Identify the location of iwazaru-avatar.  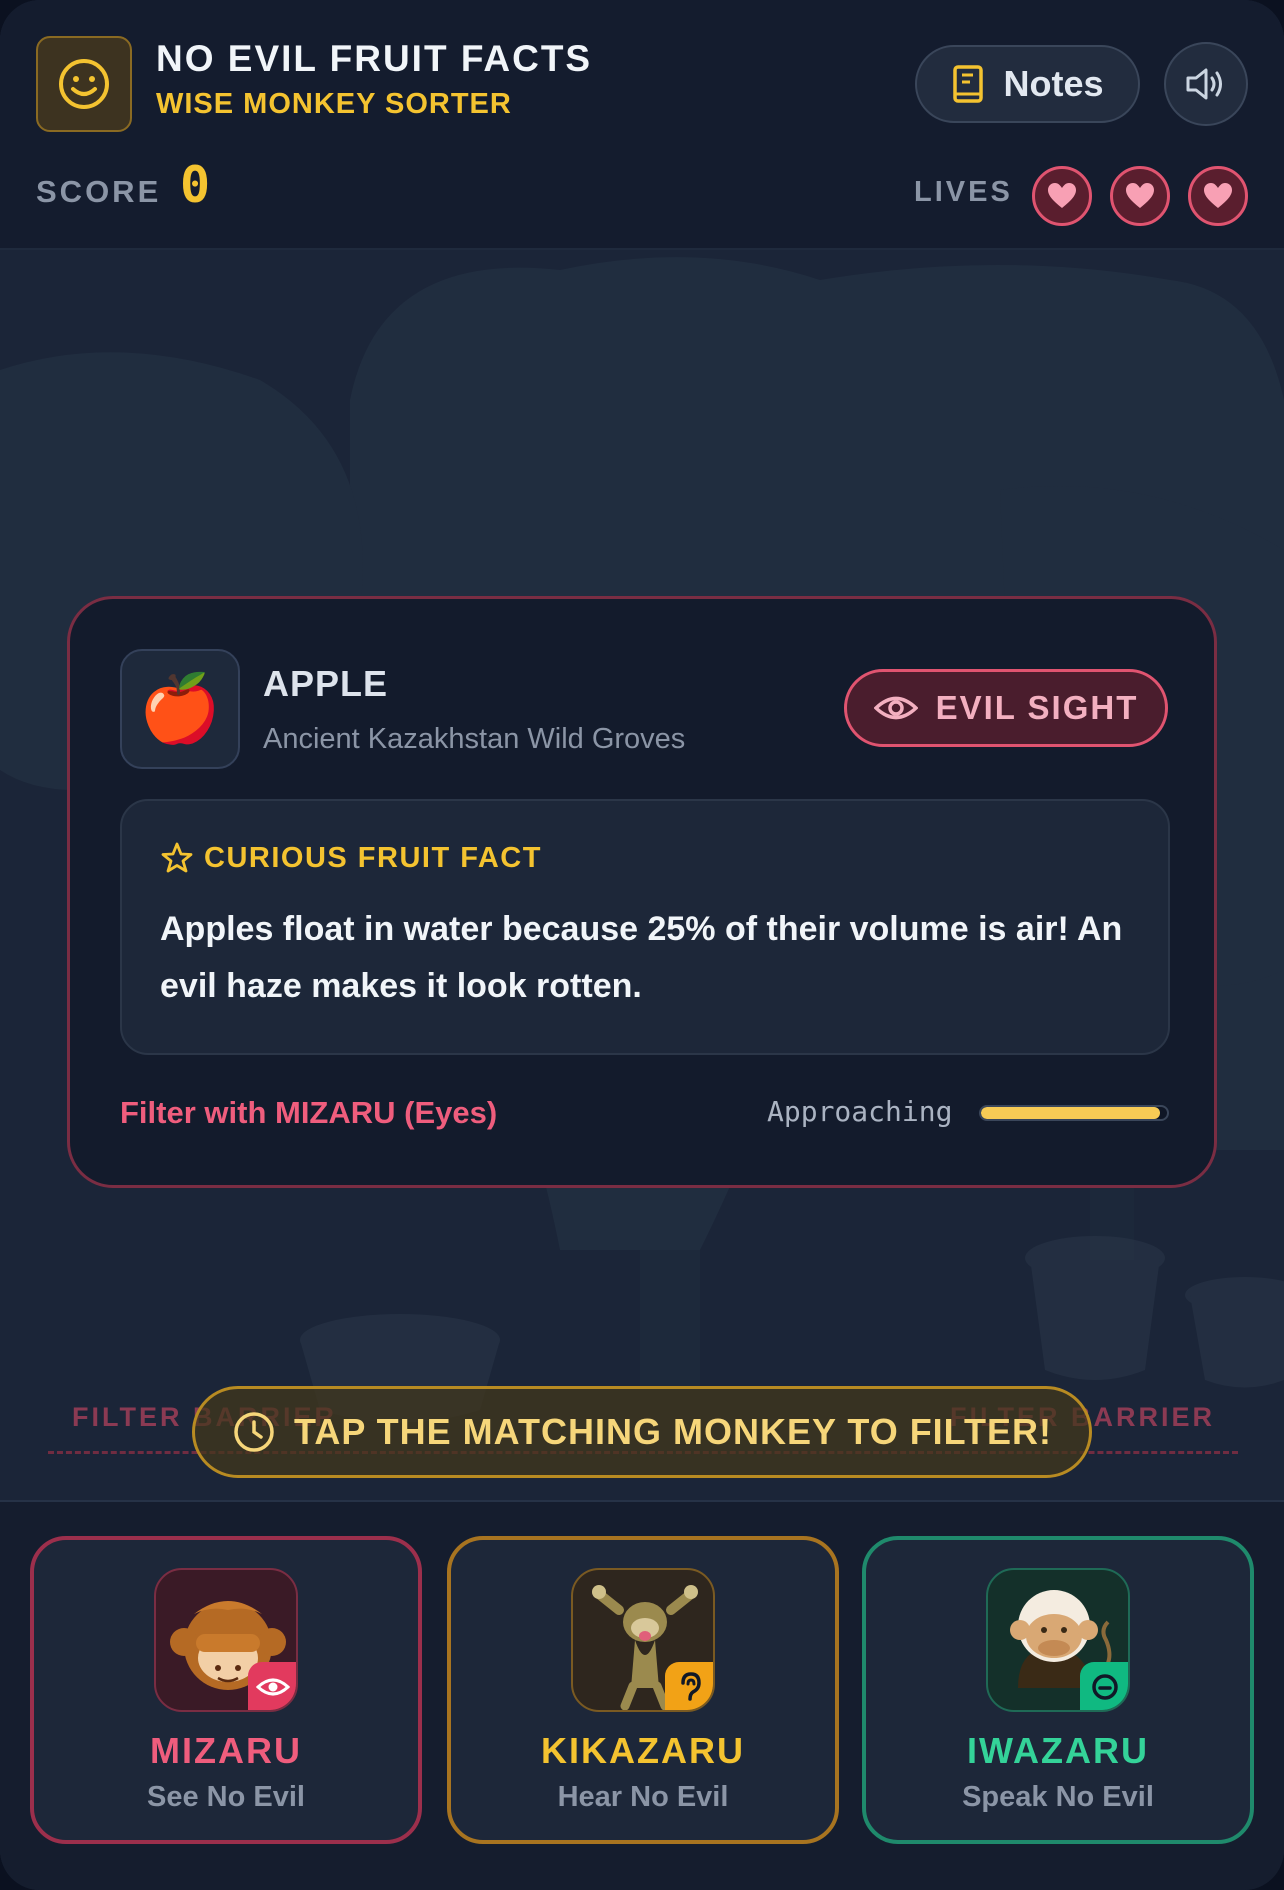
(1058, 1640).